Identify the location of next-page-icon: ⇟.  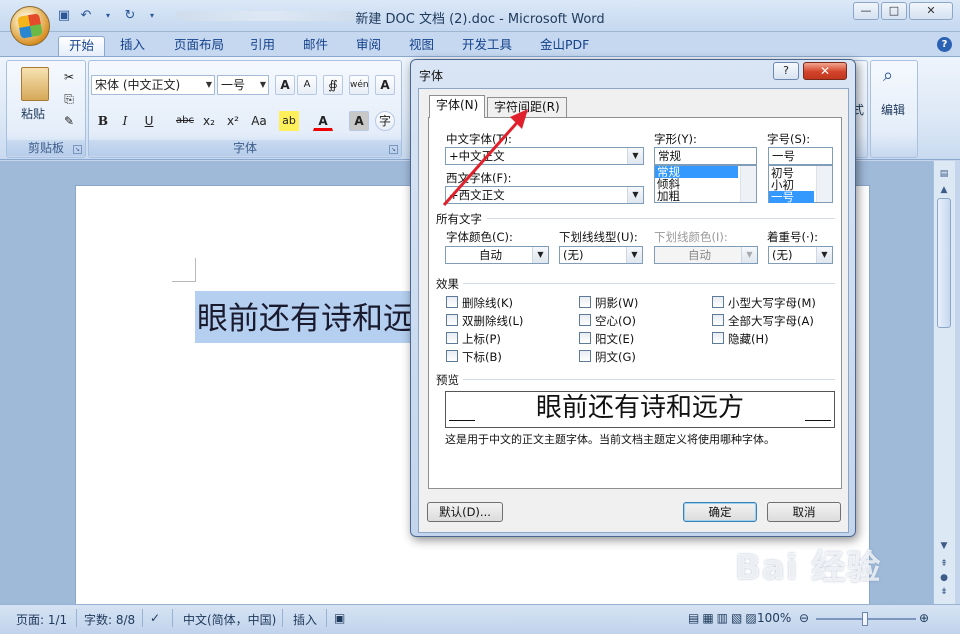
(944, 592).